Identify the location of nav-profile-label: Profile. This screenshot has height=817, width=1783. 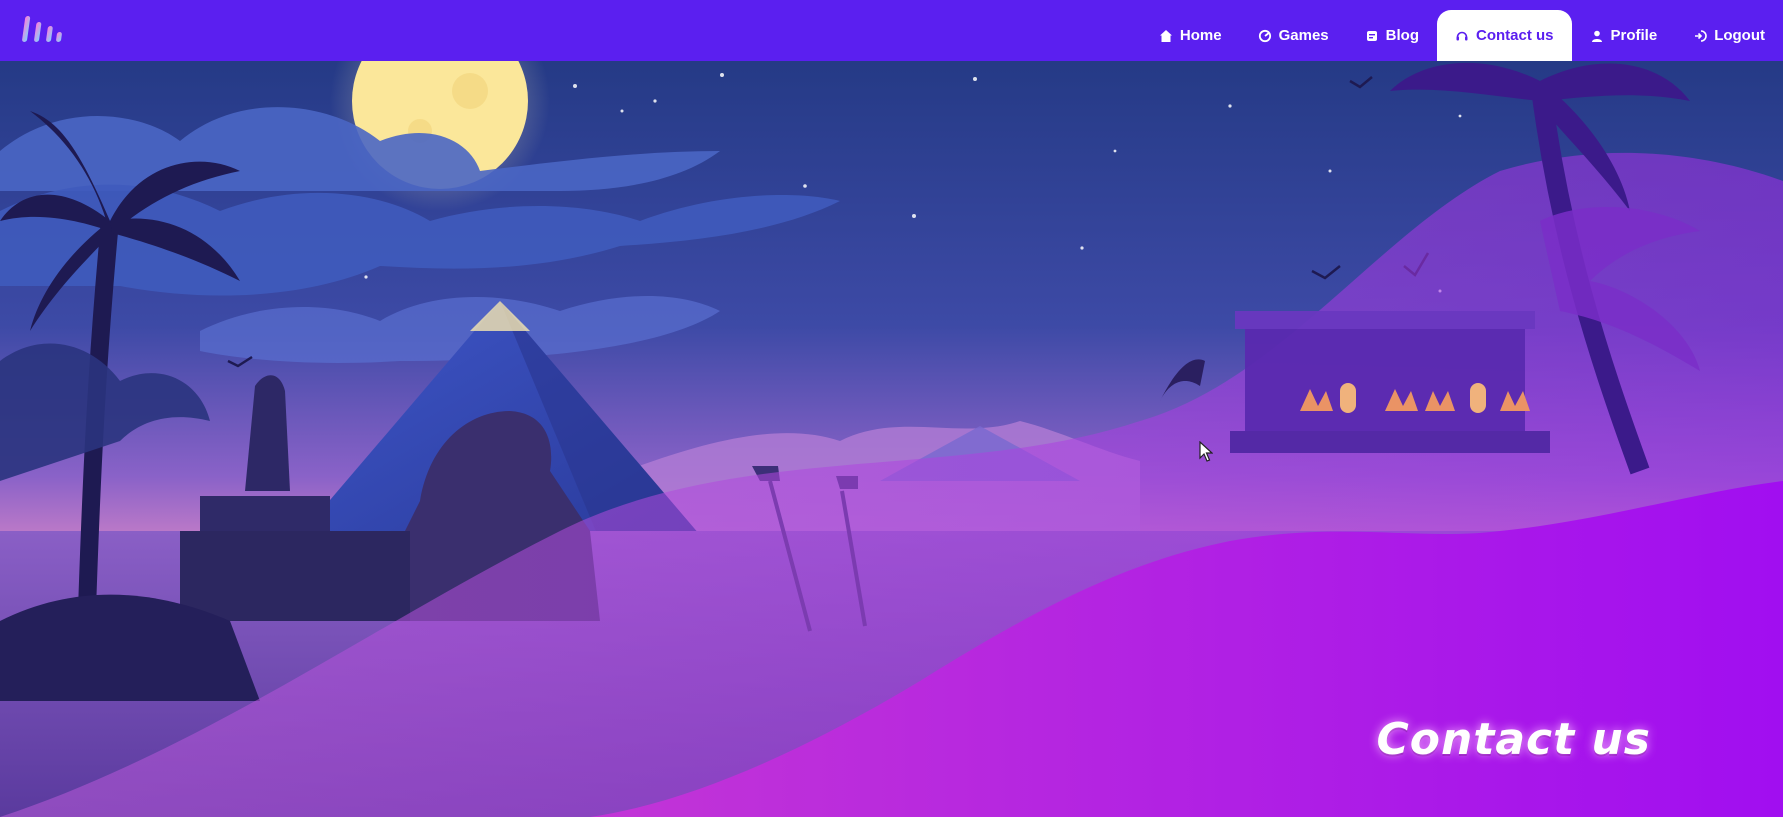
(1634, 35).